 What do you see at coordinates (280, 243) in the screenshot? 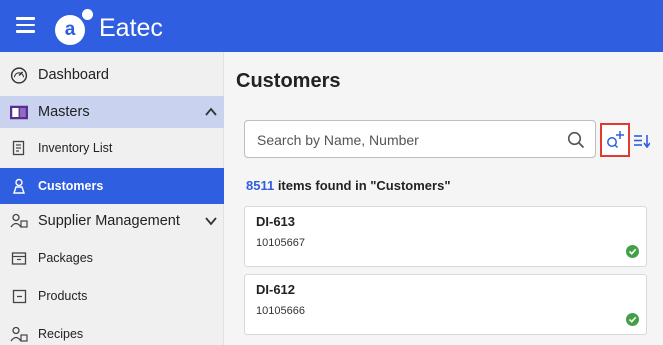
I see `customer-card-number: 10105667` at bounding box center [280, 243].